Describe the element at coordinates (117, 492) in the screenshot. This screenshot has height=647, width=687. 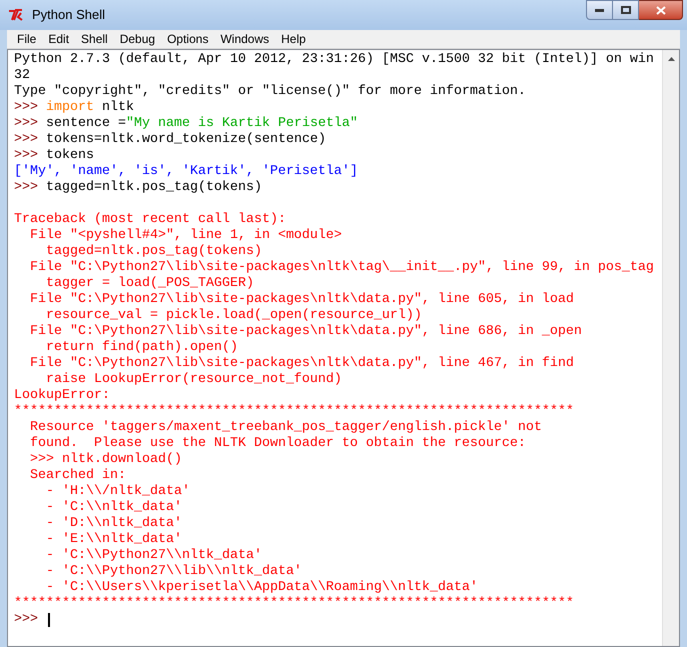
I see `console-text: - 'H:\\/nltk_data'` at that location.